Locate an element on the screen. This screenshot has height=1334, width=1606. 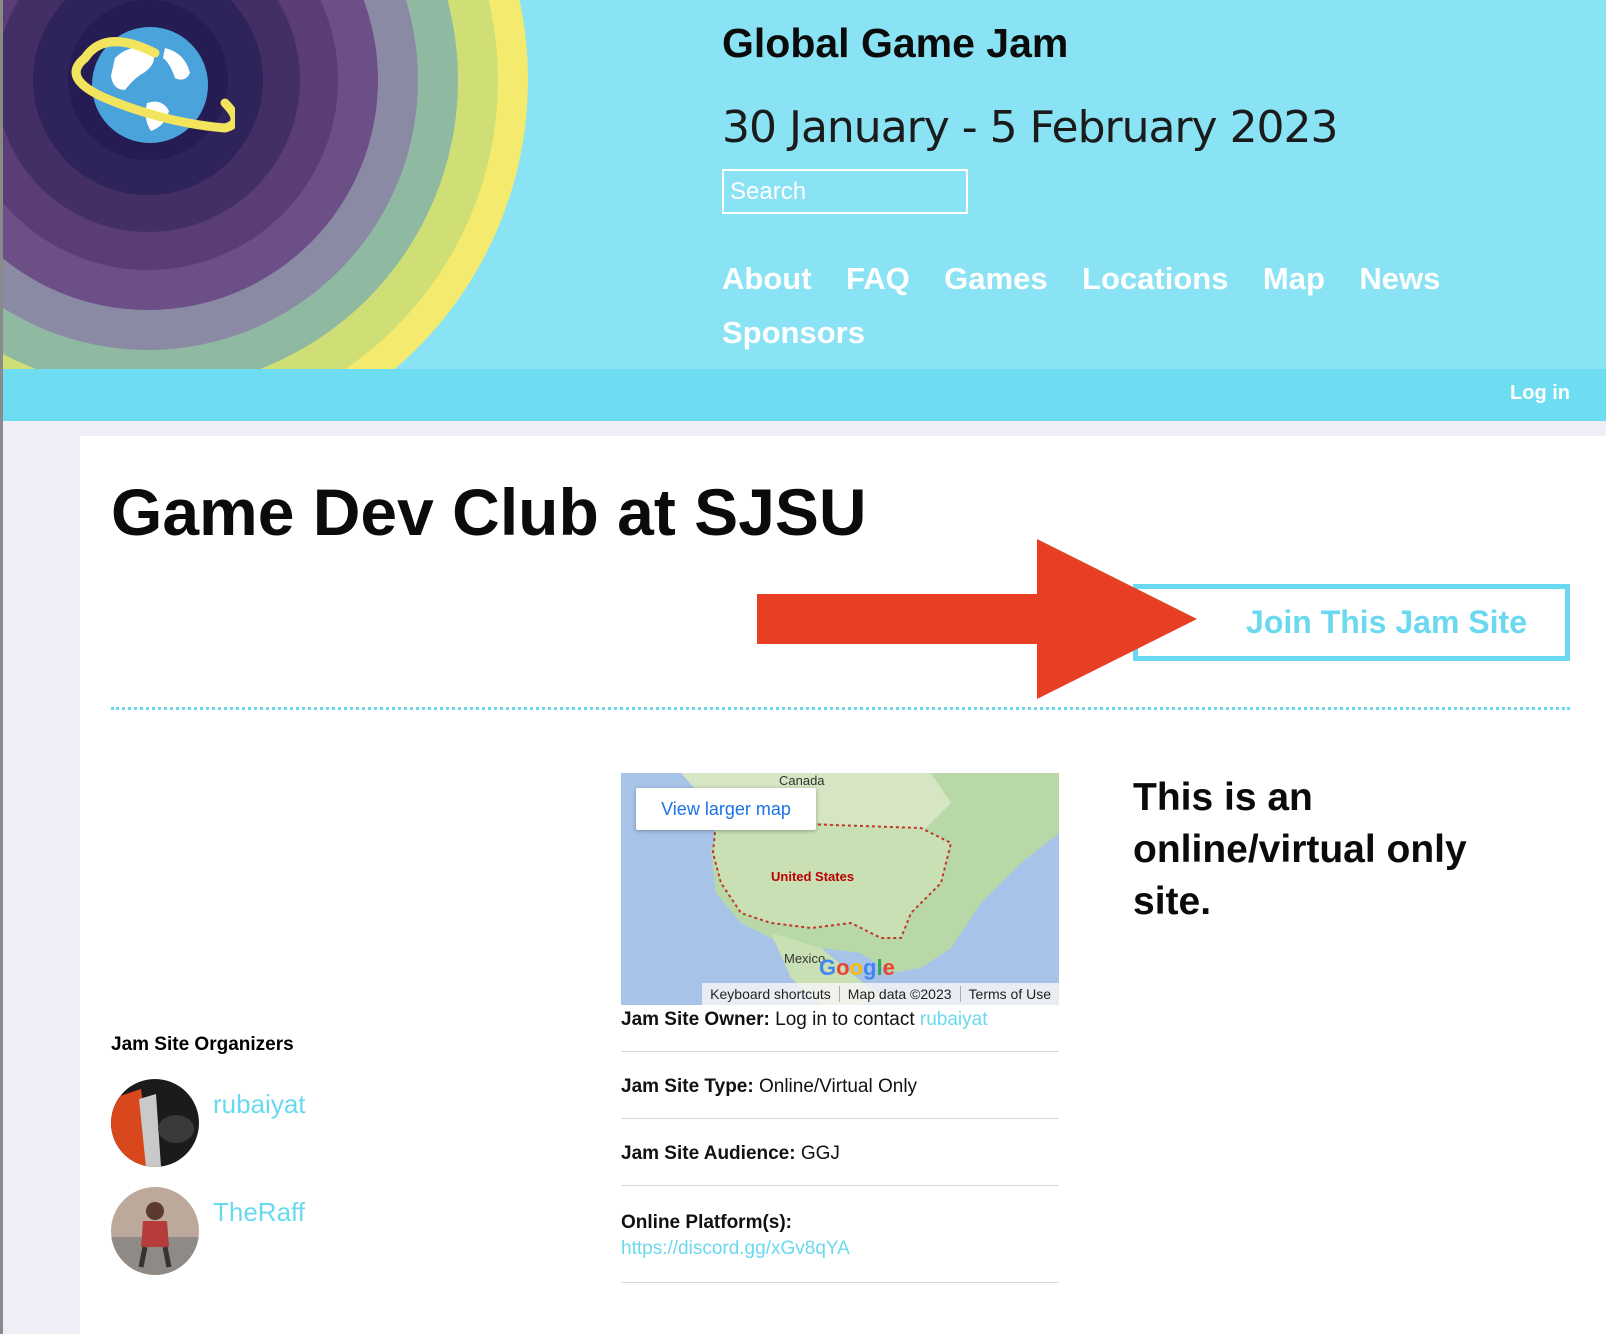
nav-locations: Locations is located at coordinates (1155, 279).